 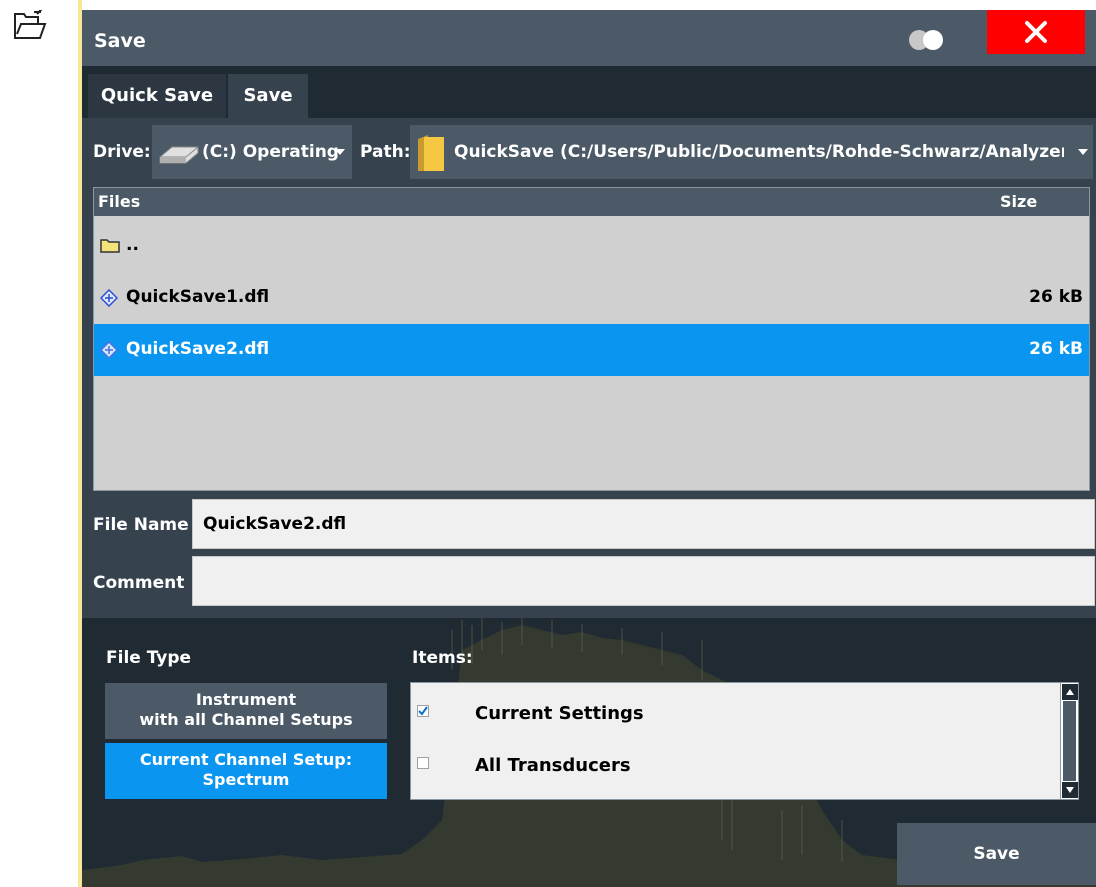 What do you see at coordinates (141, 525) in the screenshot?
I see `file-name-label: File Name` at bounding box center [141, 525].